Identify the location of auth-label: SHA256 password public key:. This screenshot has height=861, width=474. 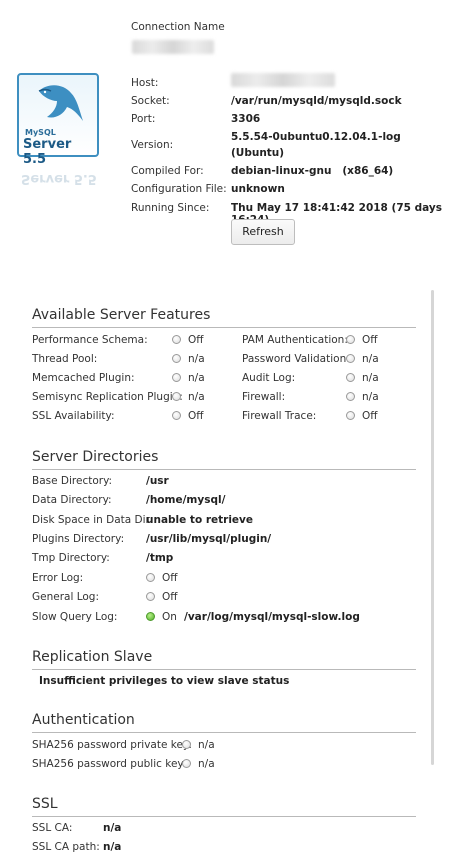
(109, 764).